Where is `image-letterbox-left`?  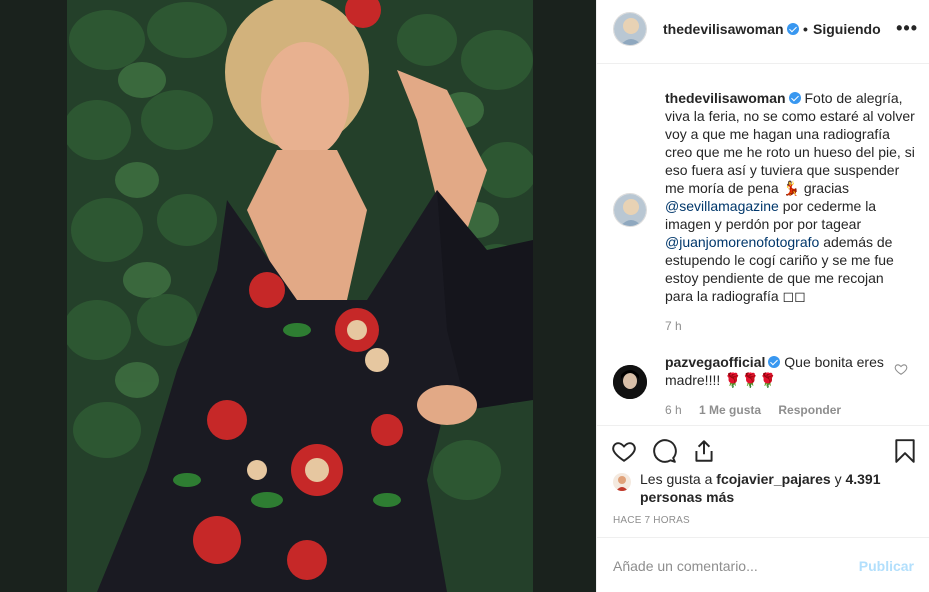
image-letterbox-left is located at coordinates (33, 296).